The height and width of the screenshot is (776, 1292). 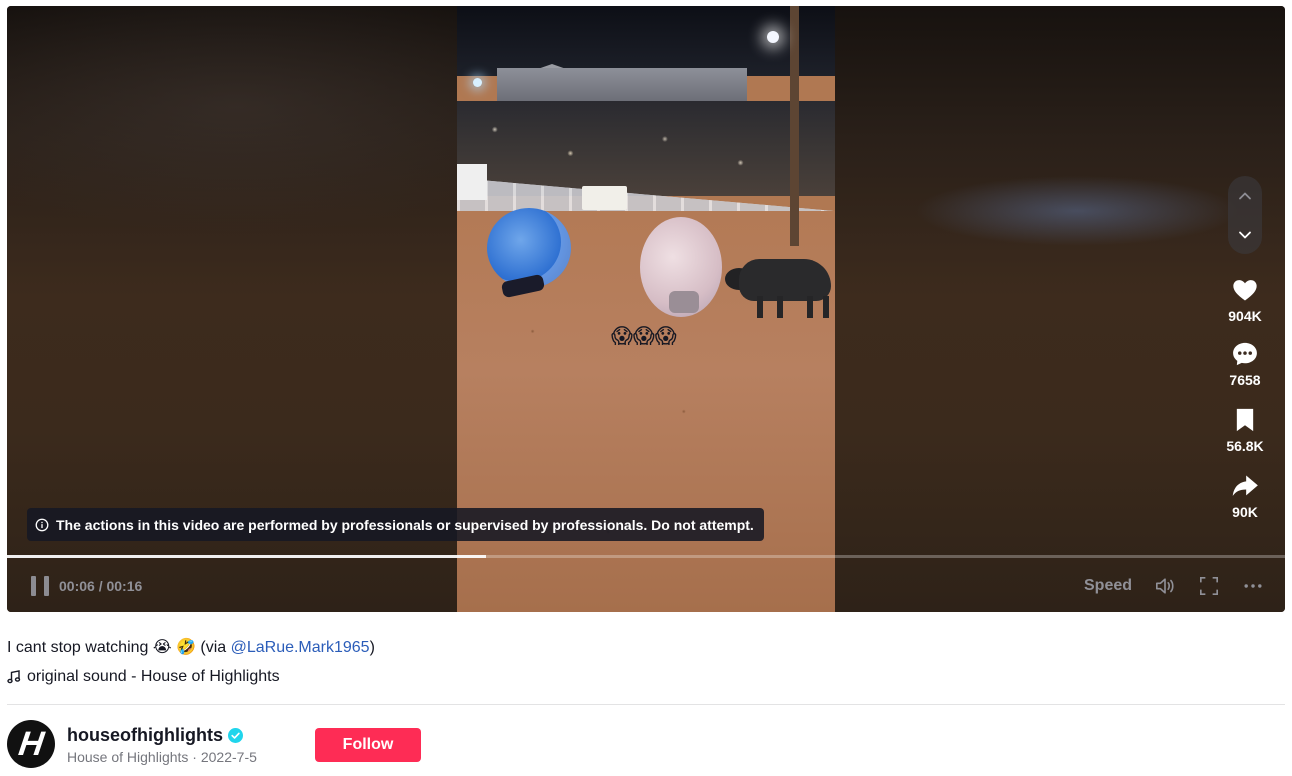 I want to click on like-count: 904K, so click(x=1245, y=316).